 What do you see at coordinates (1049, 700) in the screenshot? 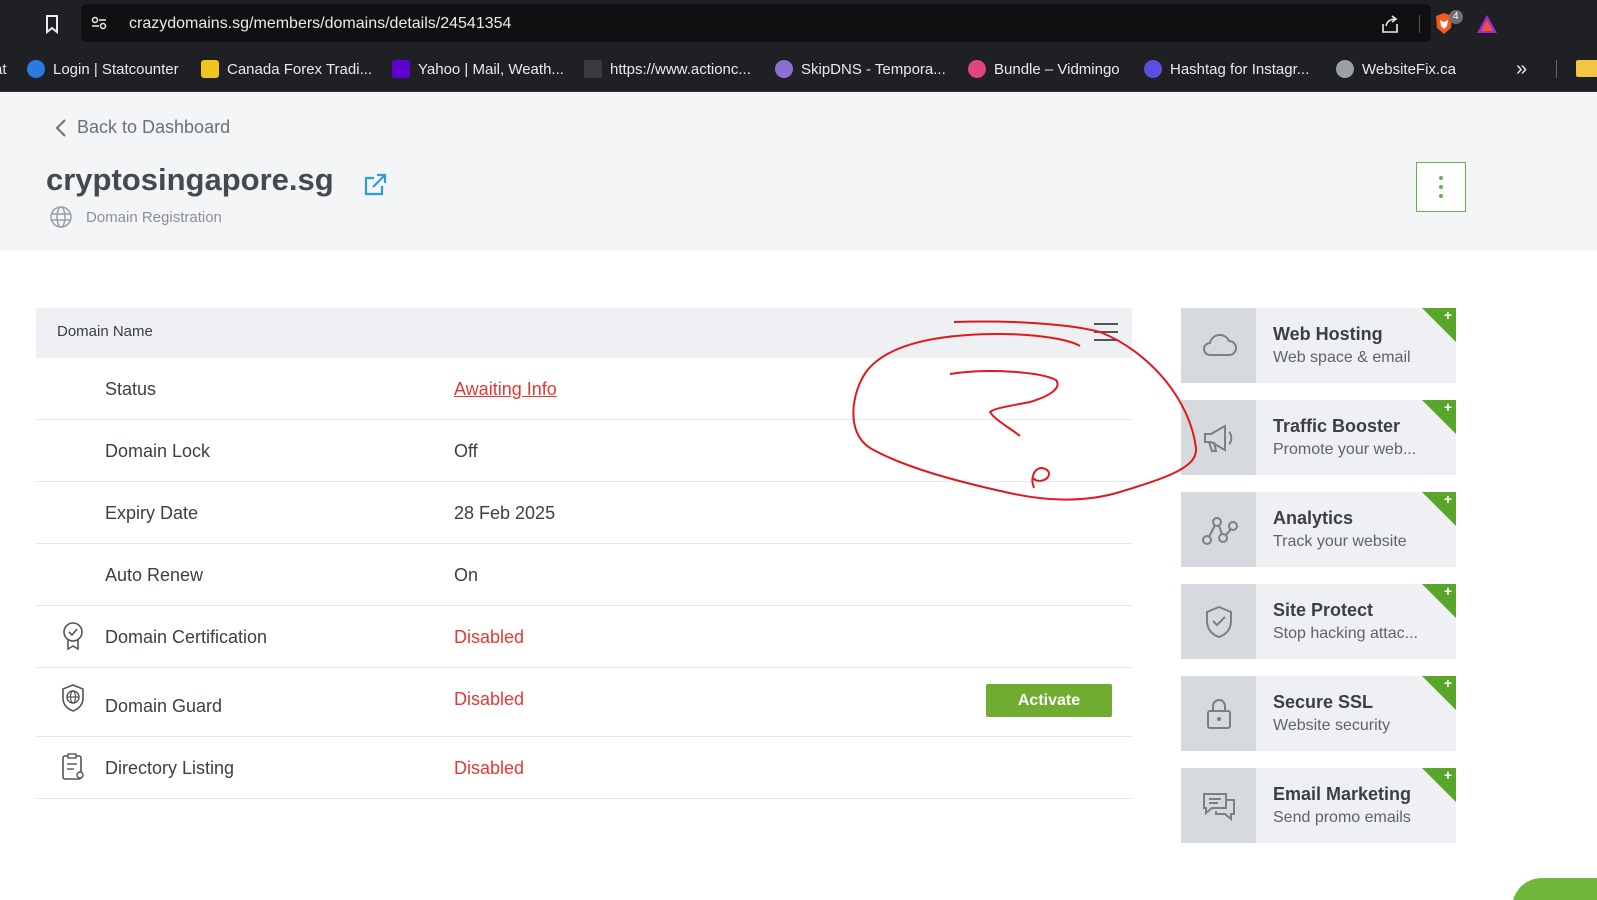
I see `activate-button: Activate` at bounding box center [1049, 700].